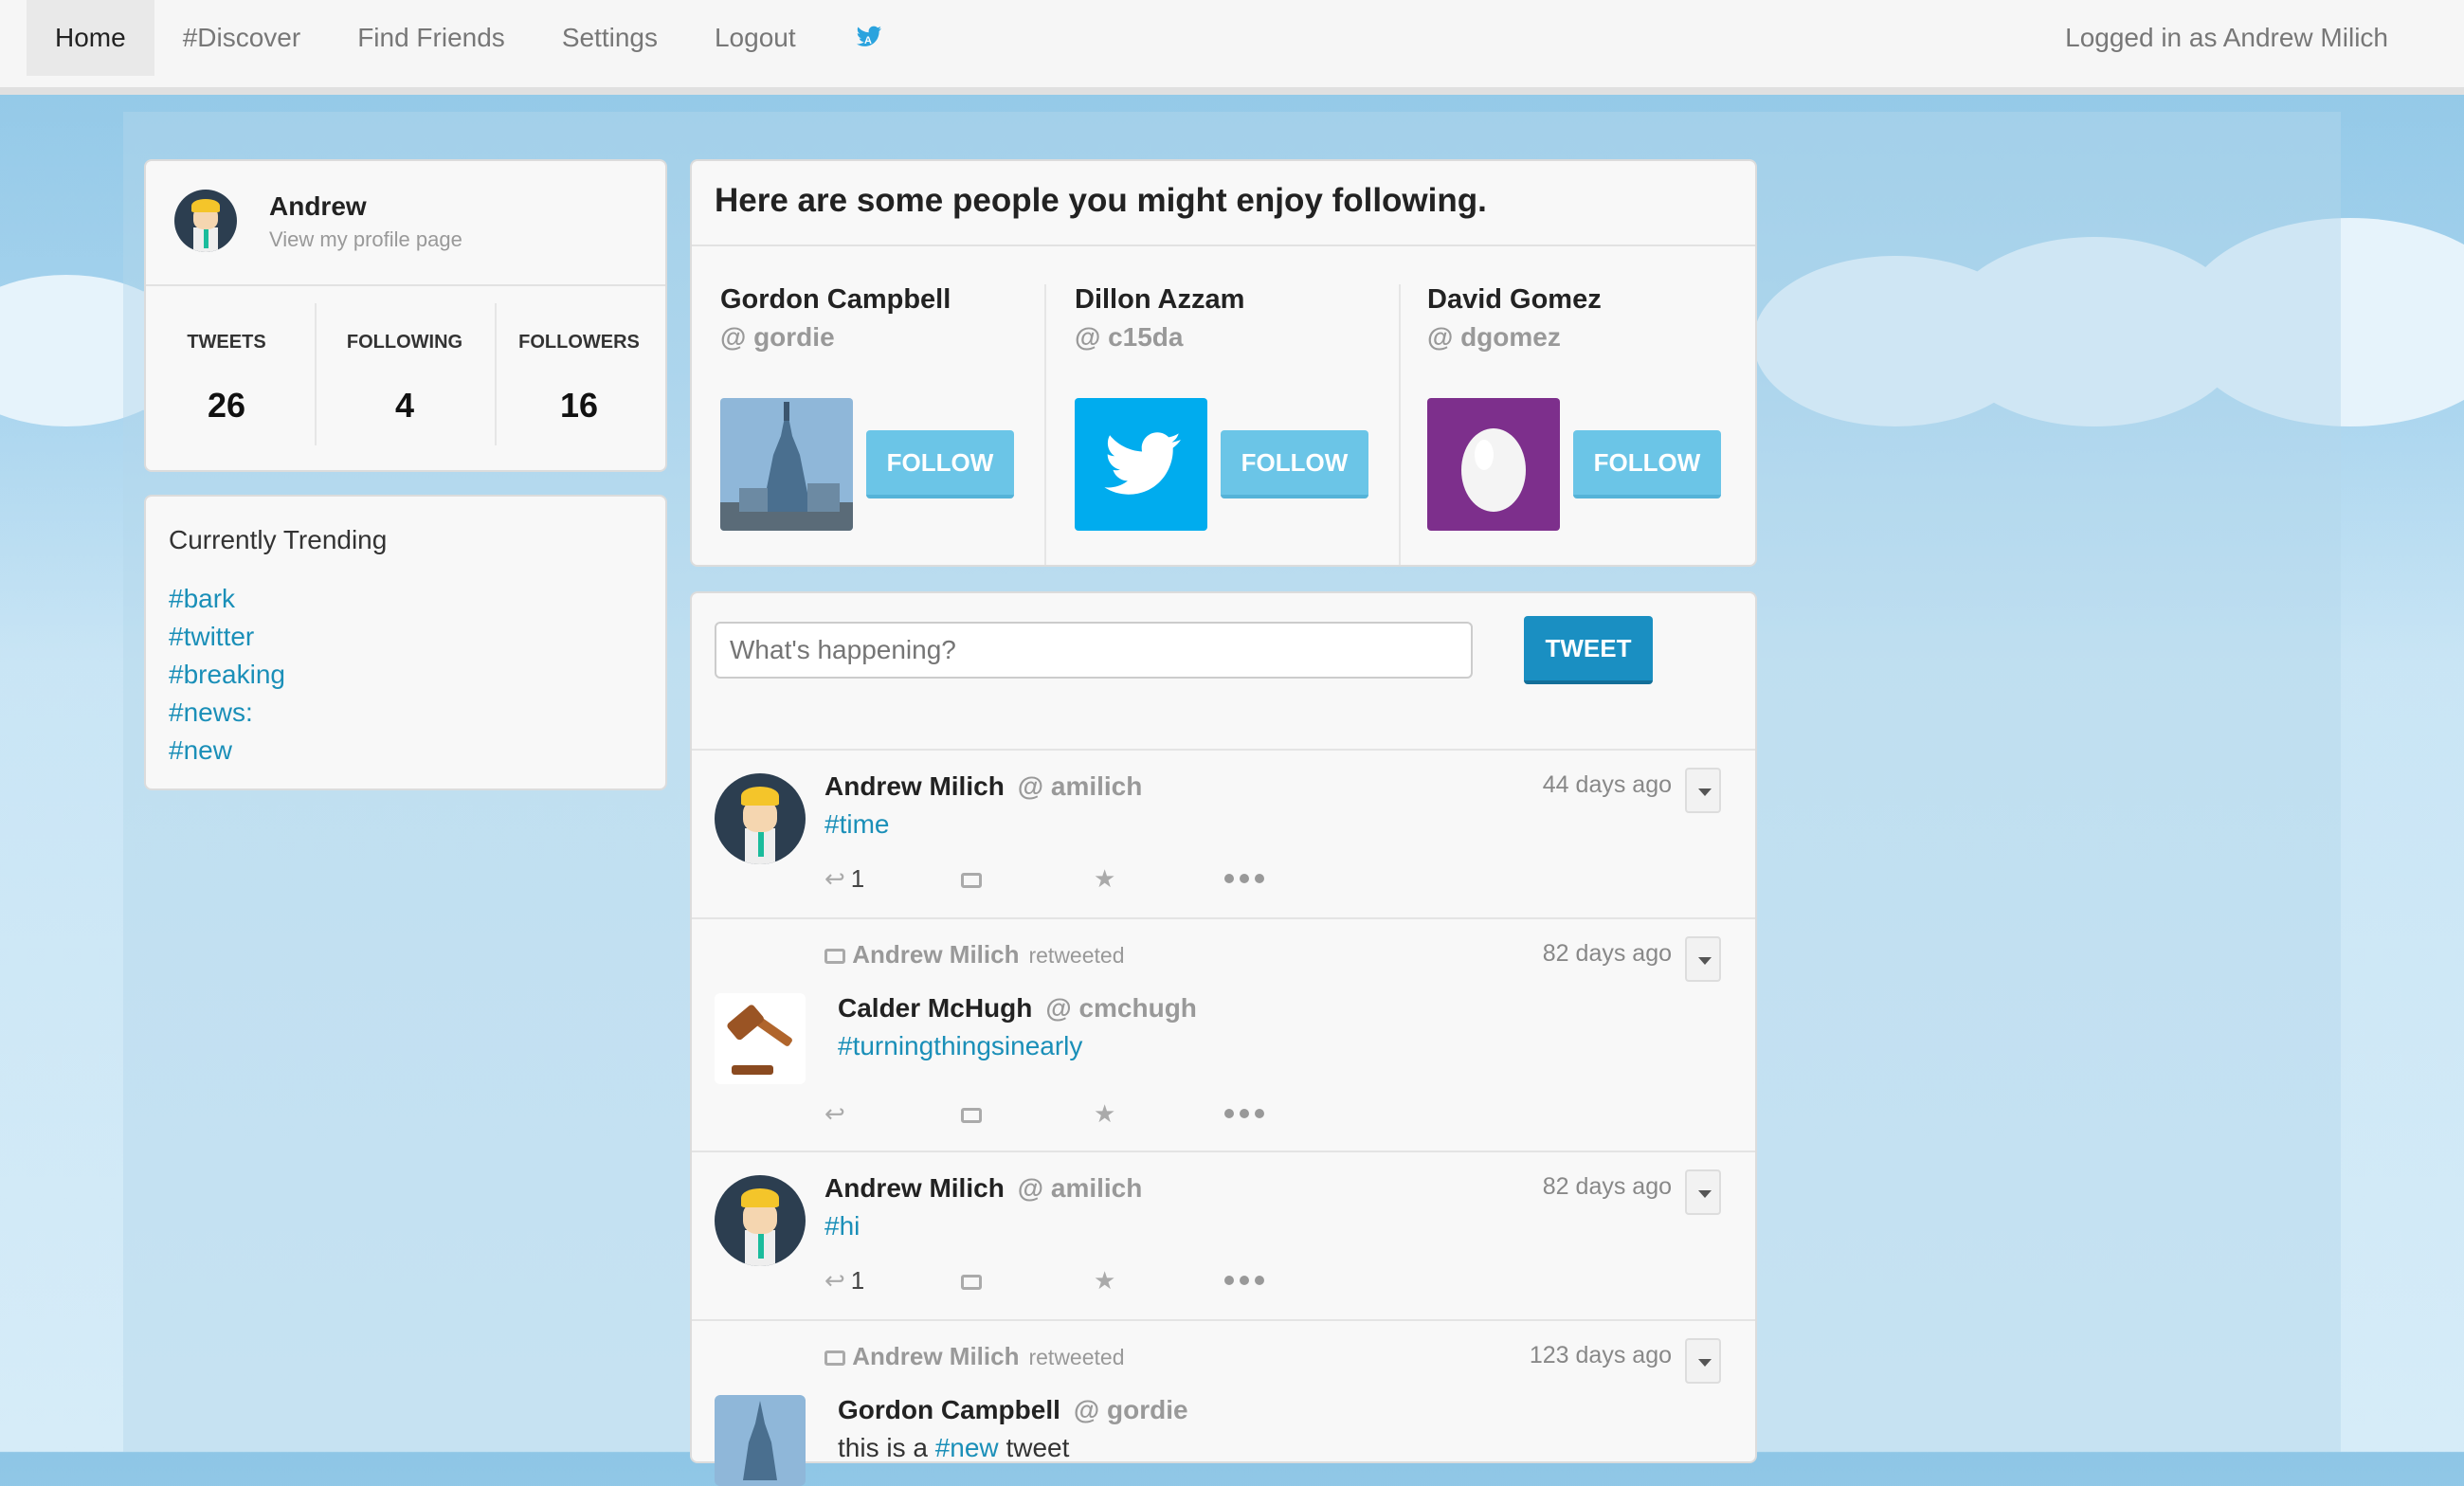 The height and width of the screenshot is (1486, 2464). Describe the element at coordinates (967, 1447) in the screenshot. I see `hashtag-link: #new` at that location.